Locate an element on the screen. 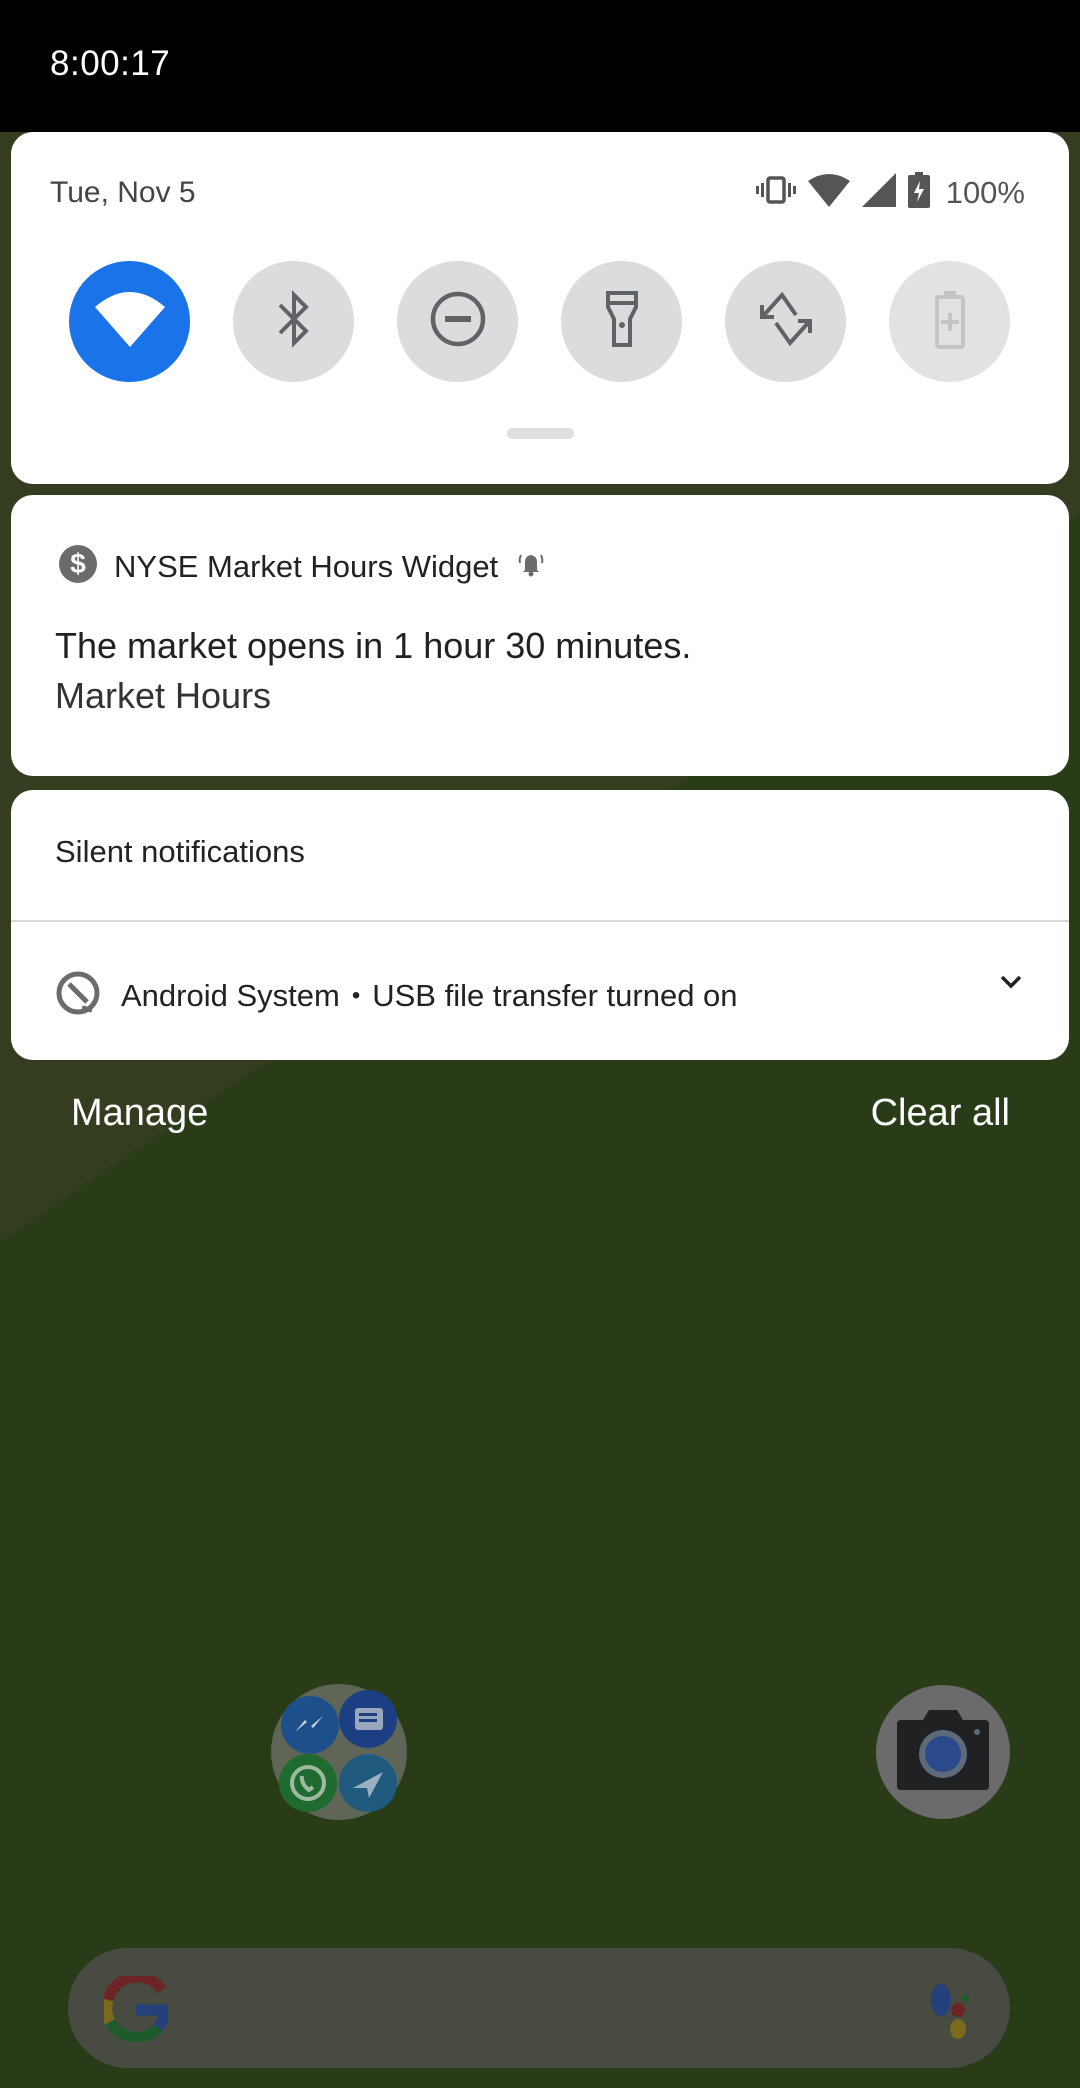 Image resolution: width=1080 pixels, height=2088 pixels. system-status-icons: 100% is located at coordinates (890, 192).